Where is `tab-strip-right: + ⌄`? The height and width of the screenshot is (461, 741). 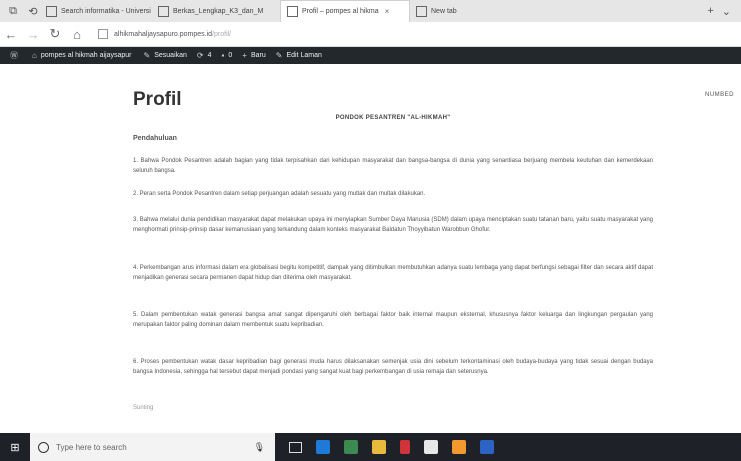
tab-strip-right: + ⌄ is located at coordinates (724, 11).